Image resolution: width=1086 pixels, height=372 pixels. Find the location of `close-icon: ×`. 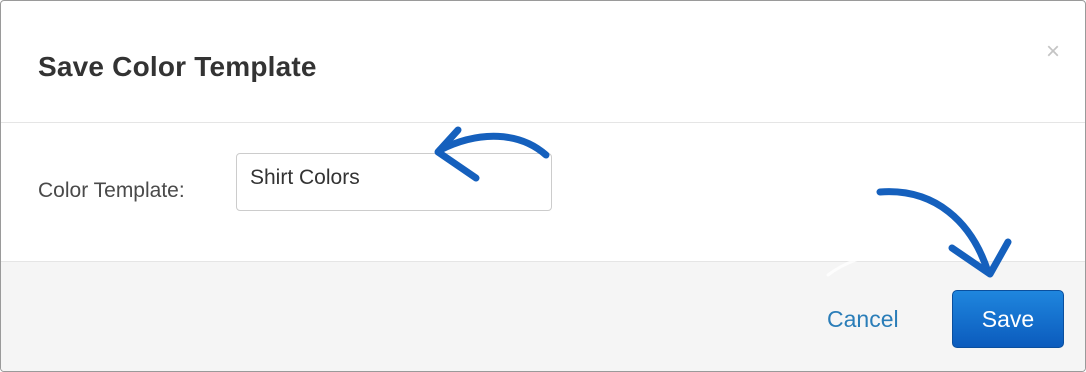

close-icon: × is located at coordinates (1053, 52).